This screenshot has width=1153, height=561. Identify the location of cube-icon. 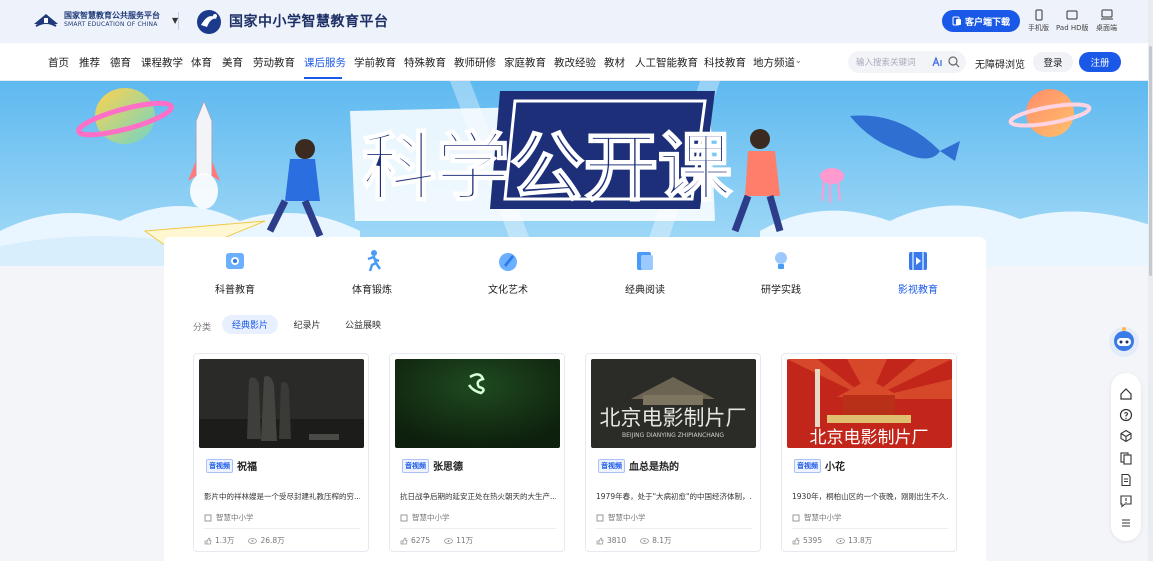
(1126, 436).